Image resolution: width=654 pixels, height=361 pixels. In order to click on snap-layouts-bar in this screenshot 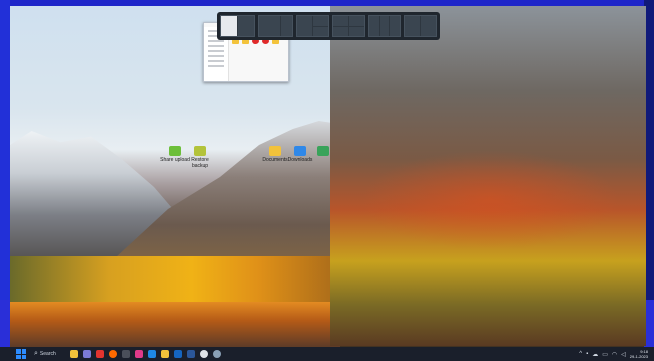, I will do `click(328, 26)`.